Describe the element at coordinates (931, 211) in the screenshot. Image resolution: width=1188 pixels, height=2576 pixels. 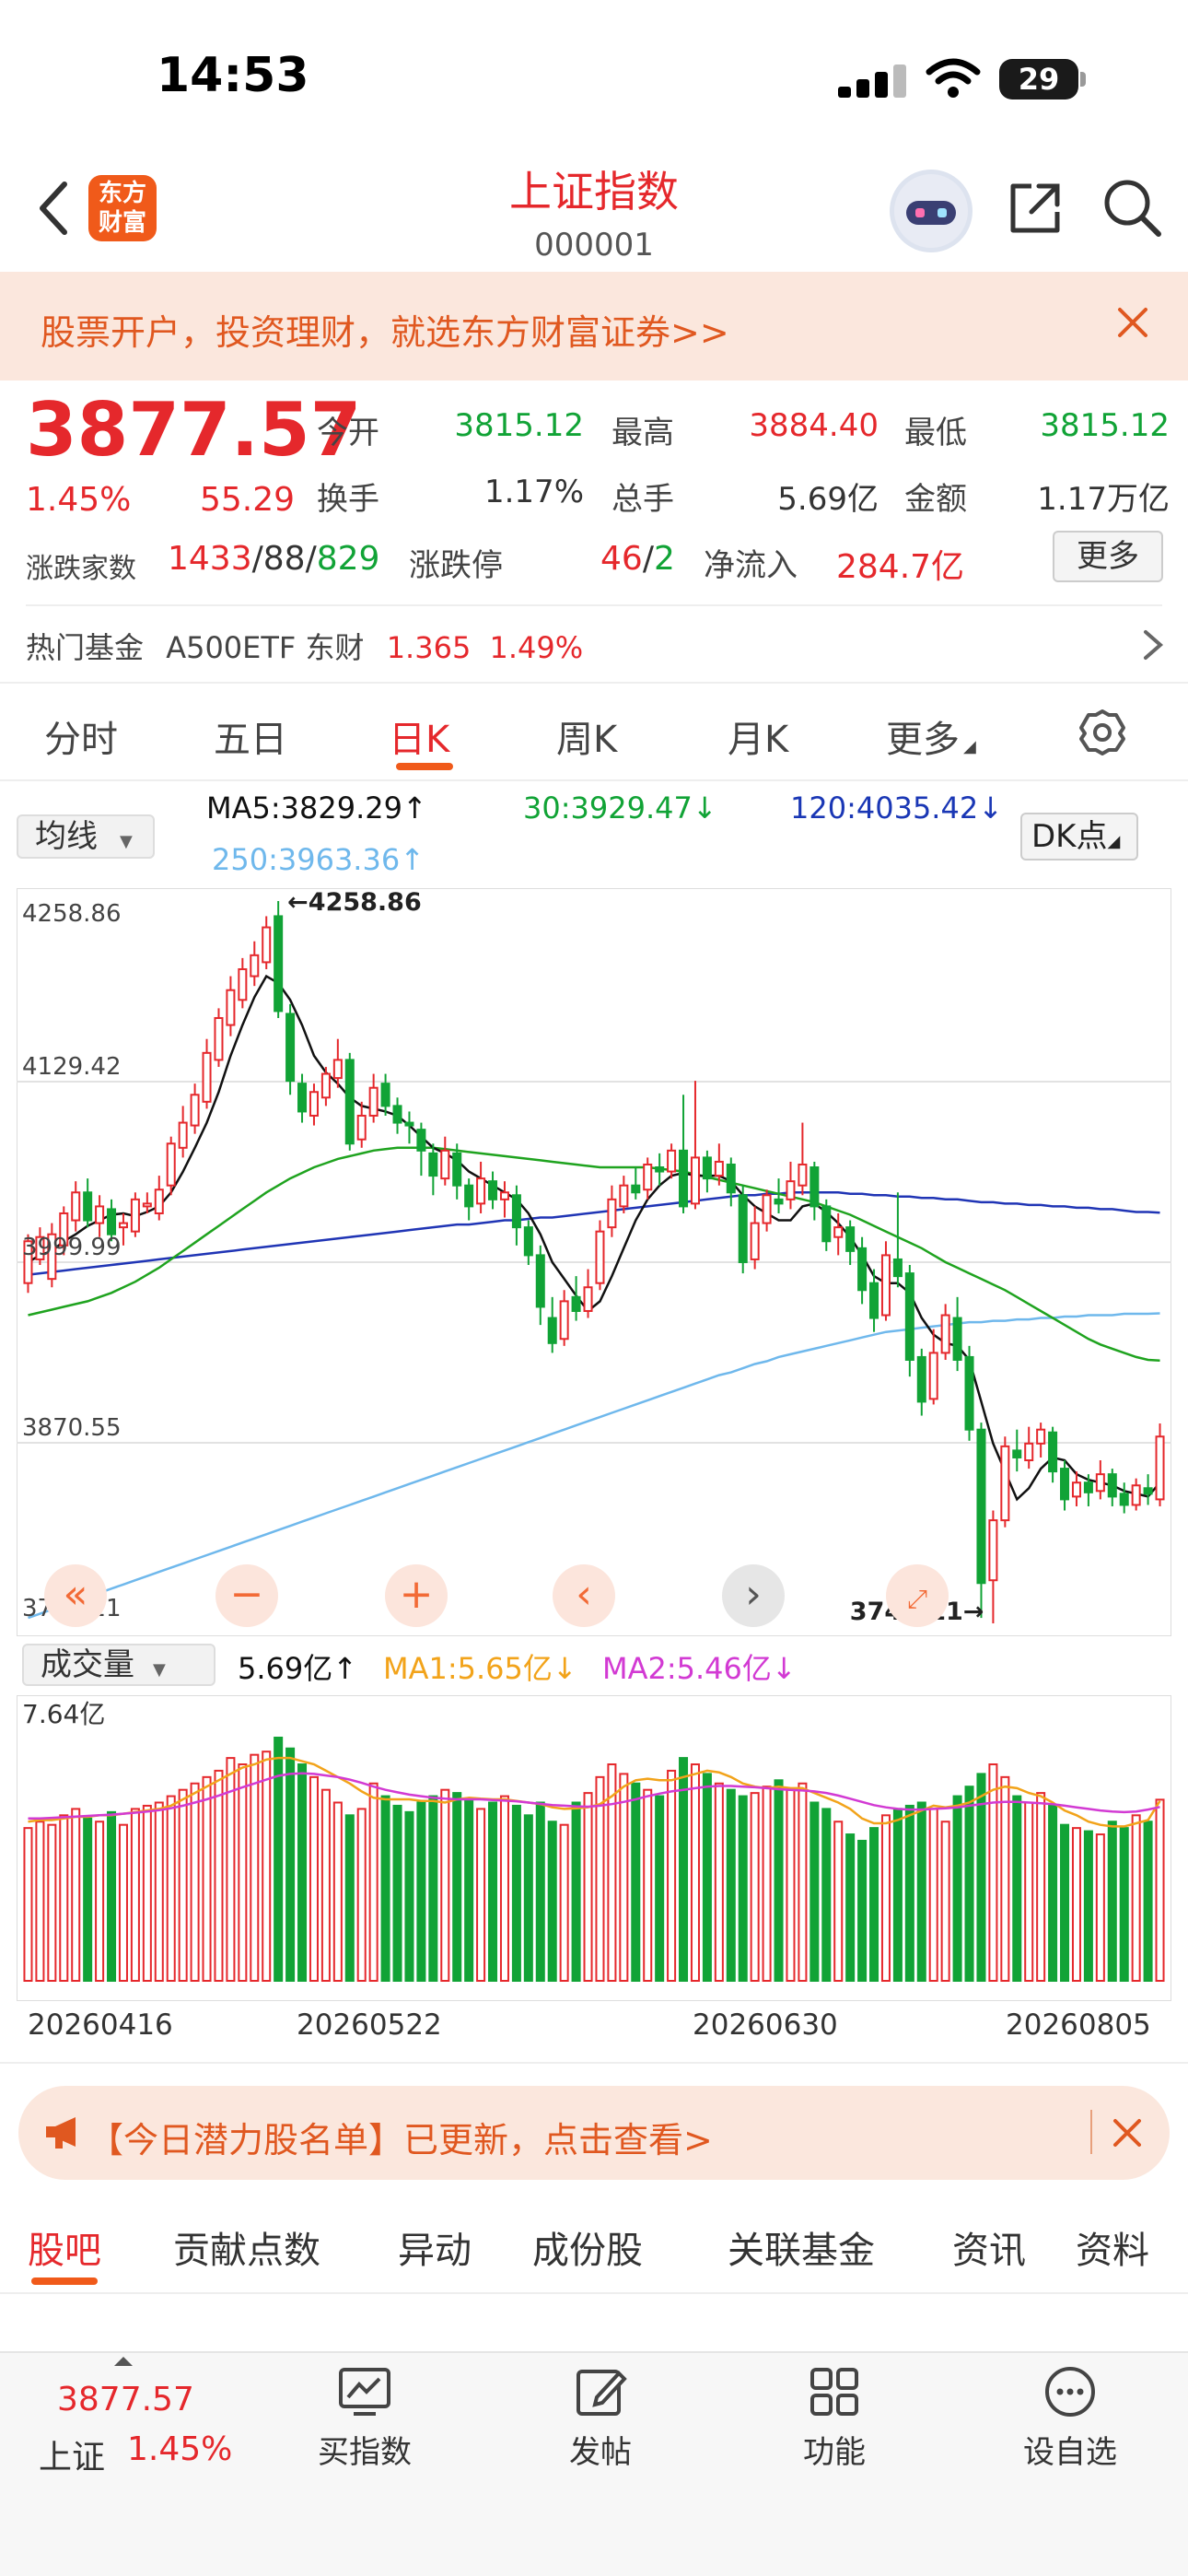
I see `robot-assistant-icon` at that location.